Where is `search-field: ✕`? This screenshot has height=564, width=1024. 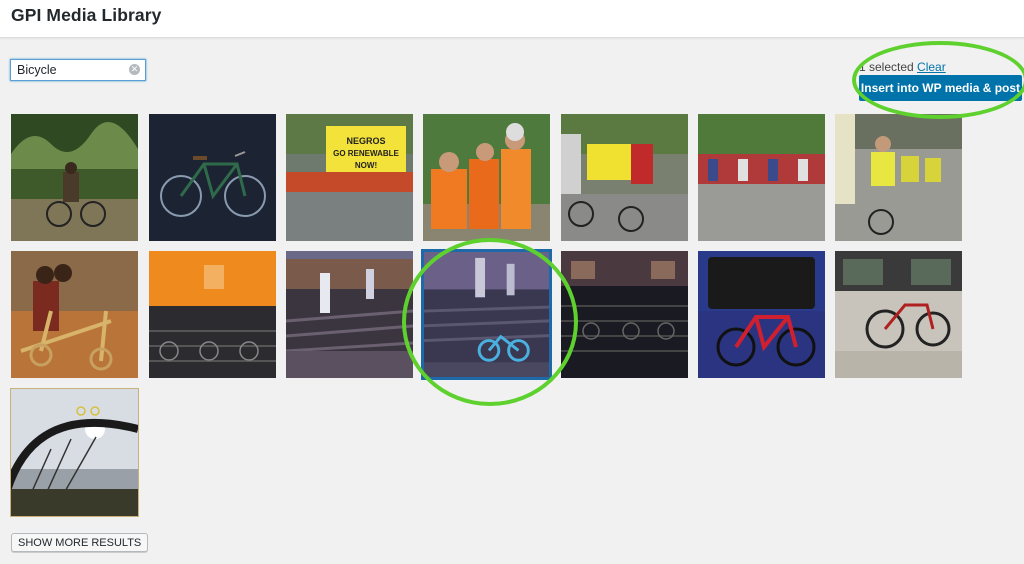 search-field: ✕ is located at coordinates (78, 70).